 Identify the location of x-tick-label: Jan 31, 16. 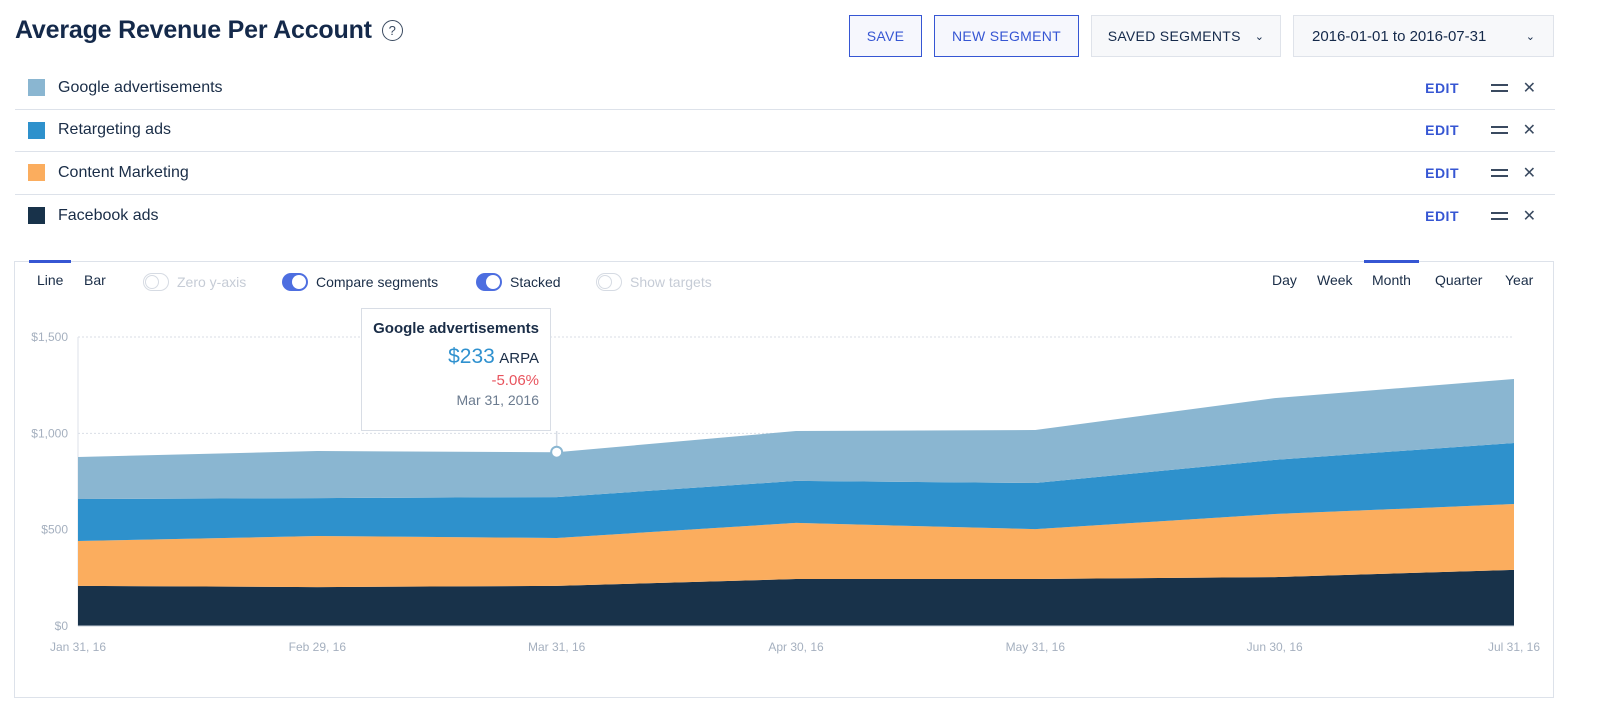
(78, 647).